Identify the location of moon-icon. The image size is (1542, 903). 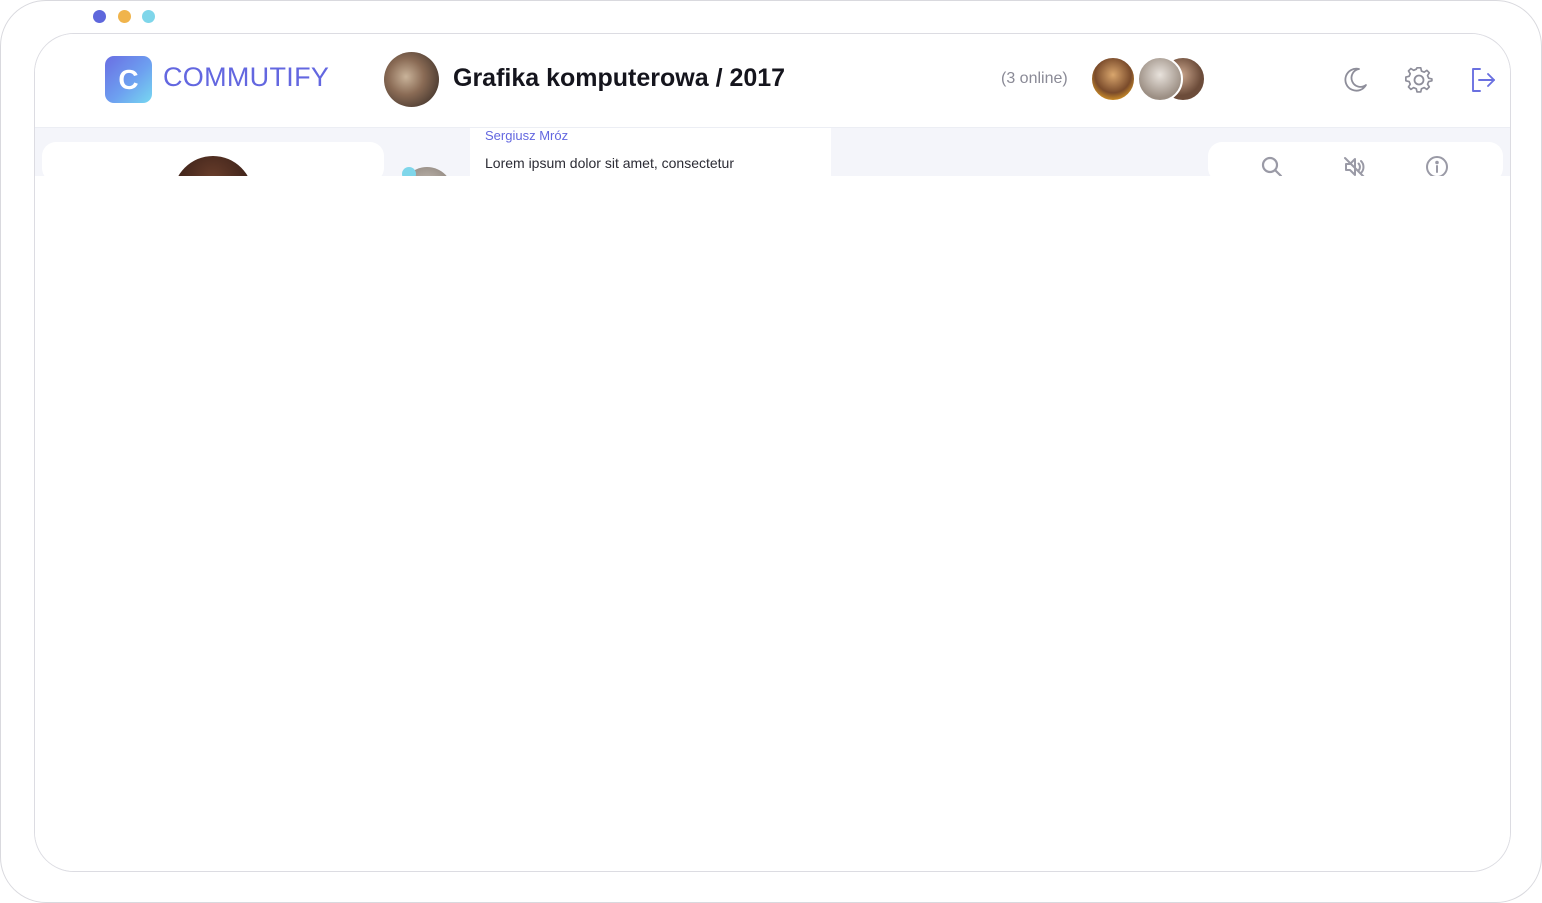
(1355, 80).